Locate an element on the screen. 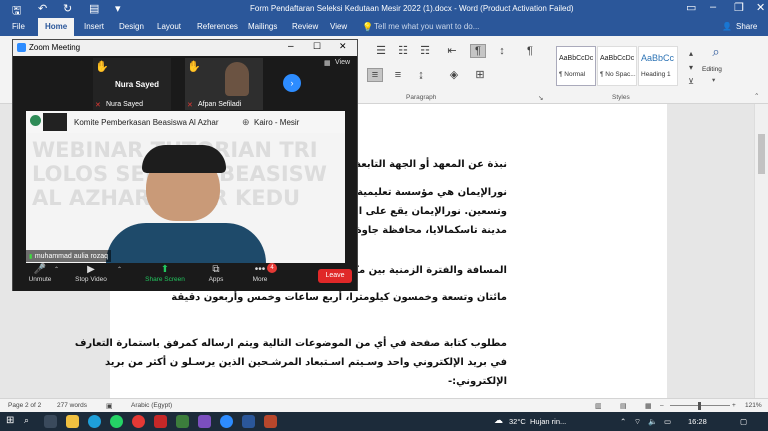  style-normal: AaBbCcDc ¶ Normal is located at coordinates (576, 66).